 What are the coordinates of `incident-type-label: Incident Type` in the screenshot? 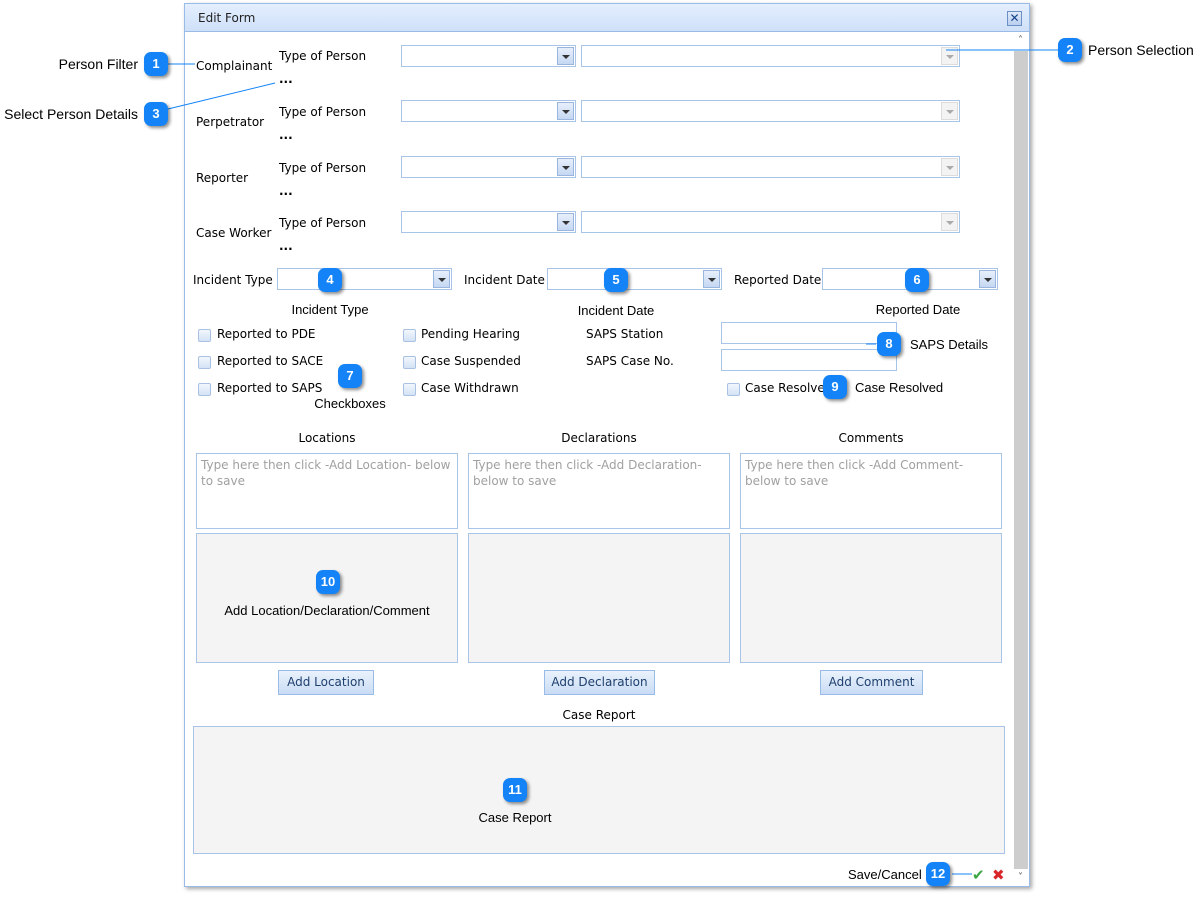 It's located at (233, 280).